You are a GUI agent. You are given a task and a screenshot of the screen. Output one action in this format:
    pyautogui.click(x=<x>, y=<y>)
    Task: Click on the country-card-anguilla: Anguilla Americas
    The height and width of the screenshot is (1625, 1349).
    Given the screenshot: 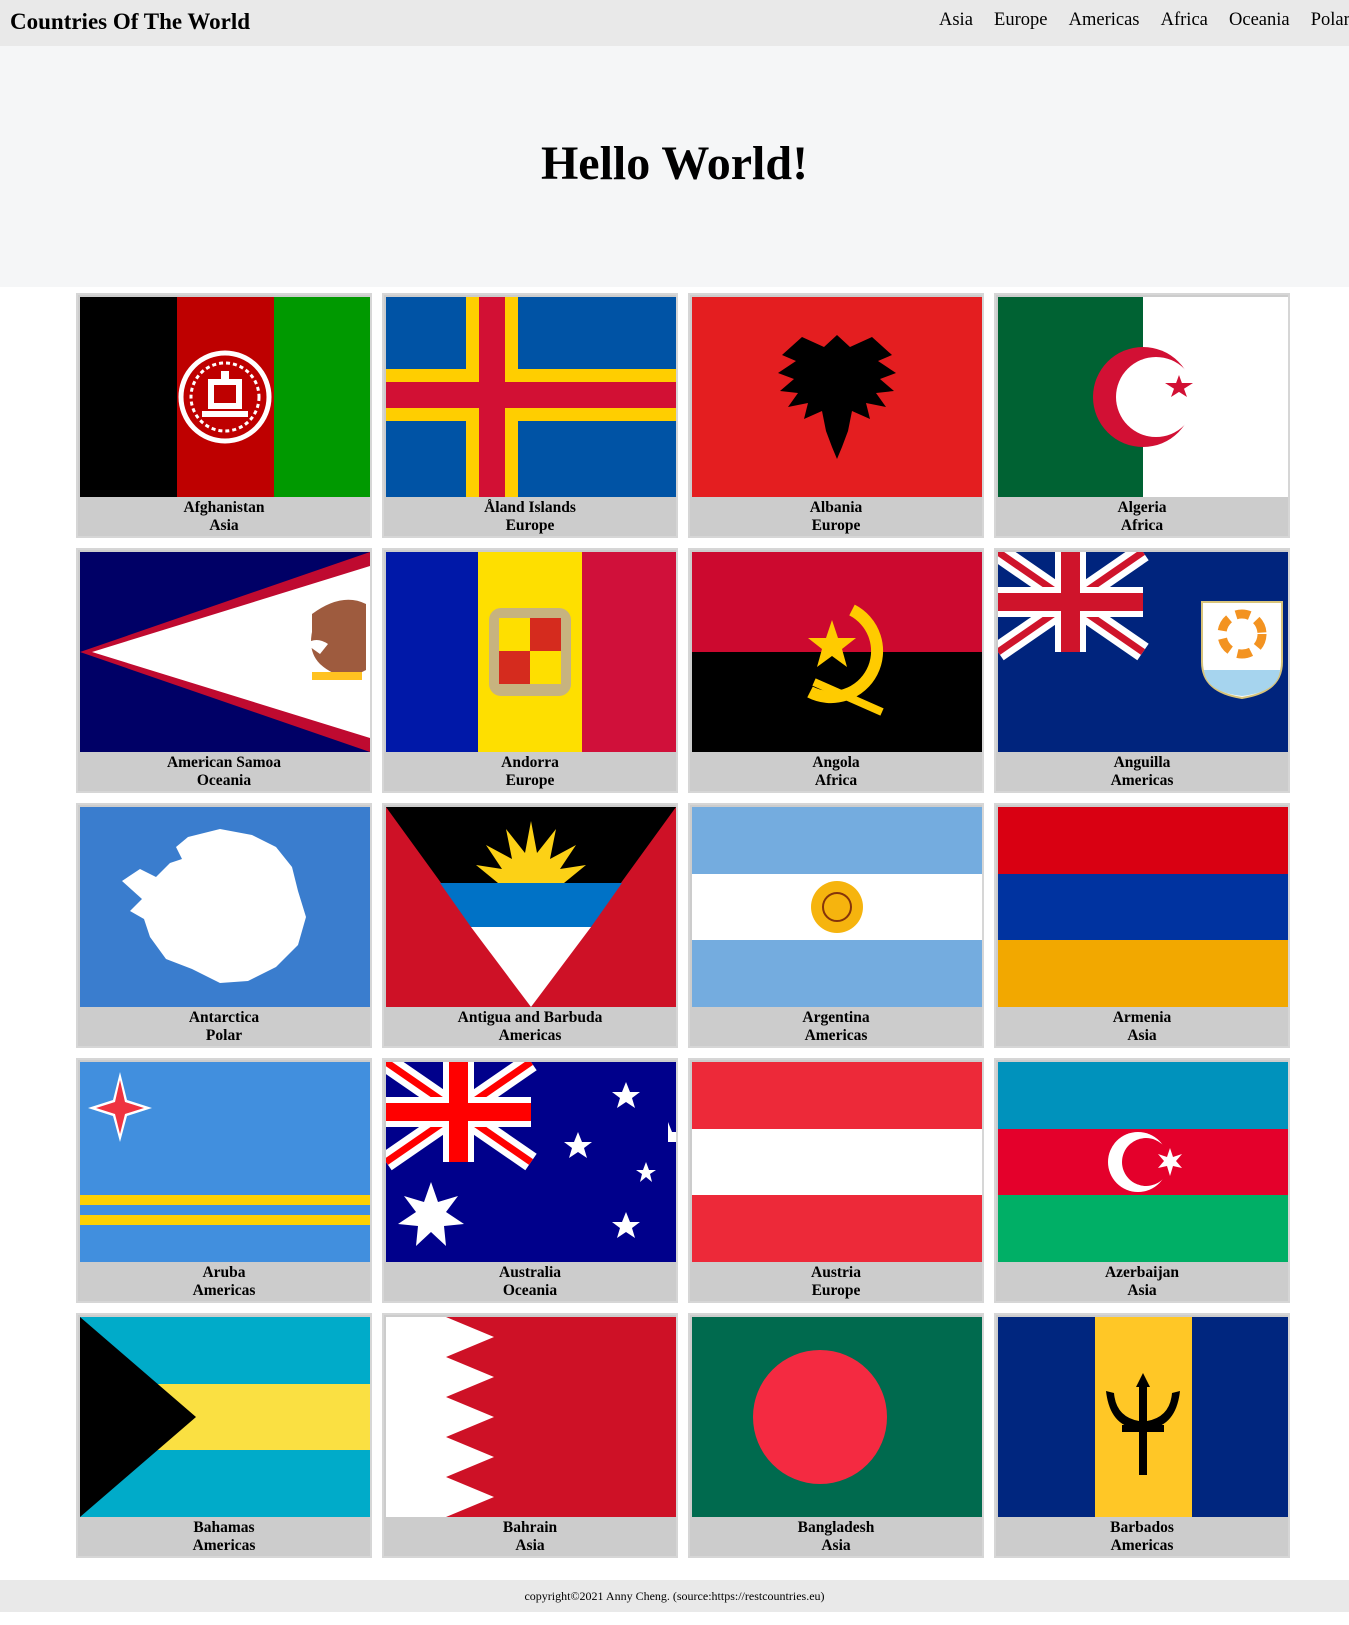 What is the action you would take?
    pyautogui.click(x=1142, y=670)
    